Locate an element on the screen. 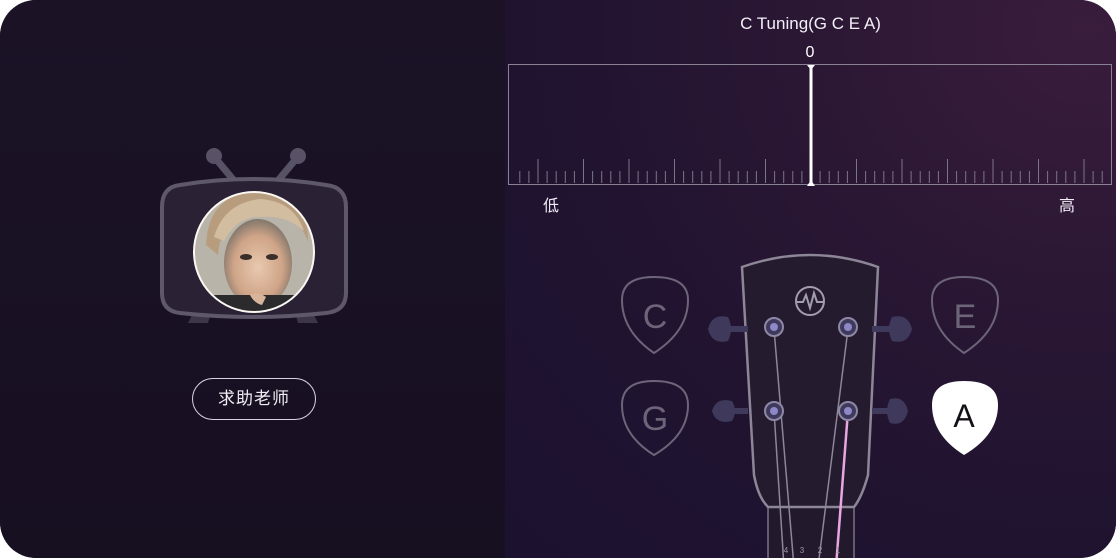 The image size is (1116, 558). tuning-peg-a is located at coordinates (890, 411).